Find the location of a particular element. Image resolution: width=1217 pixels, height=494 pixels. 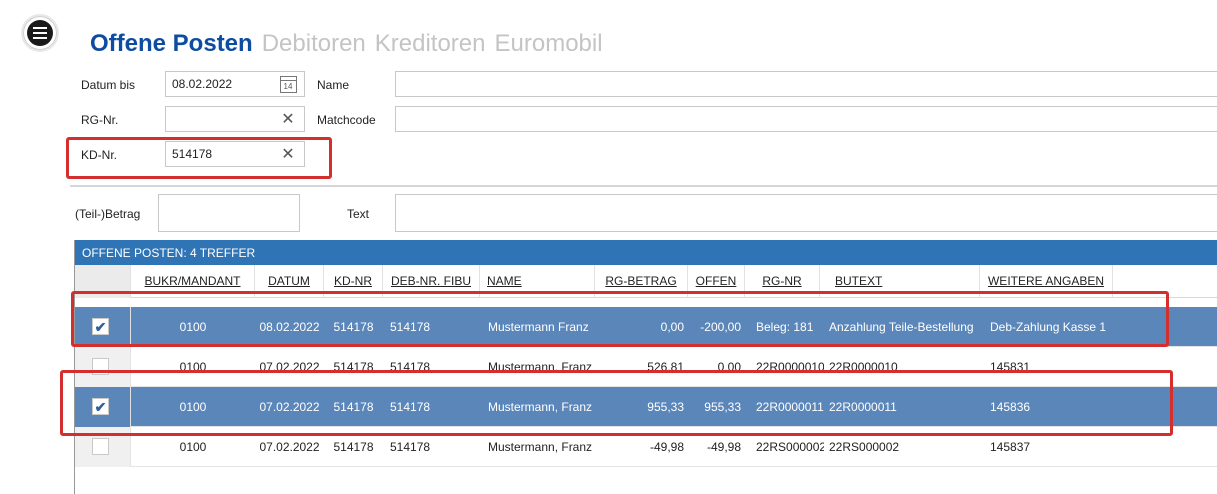

column-header-betrag: RG-BETRAG is located at coordinates (641, 281).